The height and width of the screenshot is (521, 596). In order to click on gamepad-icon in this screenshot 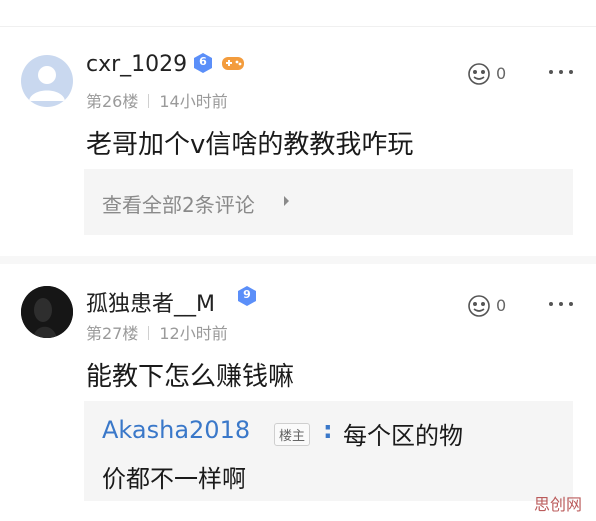, I will do `click(233, 63)`.